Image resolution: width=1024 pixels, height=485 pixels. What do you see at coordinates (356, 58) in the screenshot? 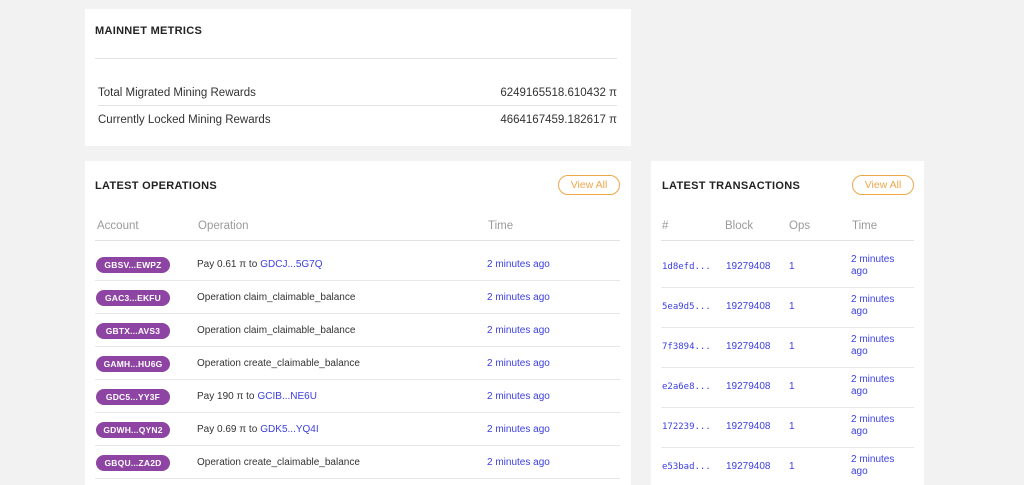
I see `divider` at bounding box center [356, 58].